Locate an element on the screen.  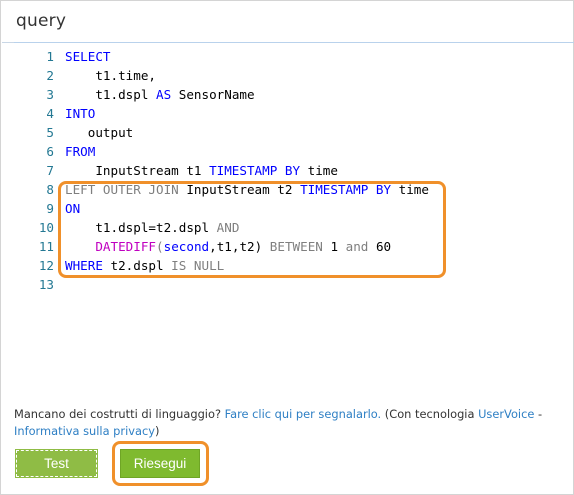
line-number: 7 is located at coordinates (50, 170).